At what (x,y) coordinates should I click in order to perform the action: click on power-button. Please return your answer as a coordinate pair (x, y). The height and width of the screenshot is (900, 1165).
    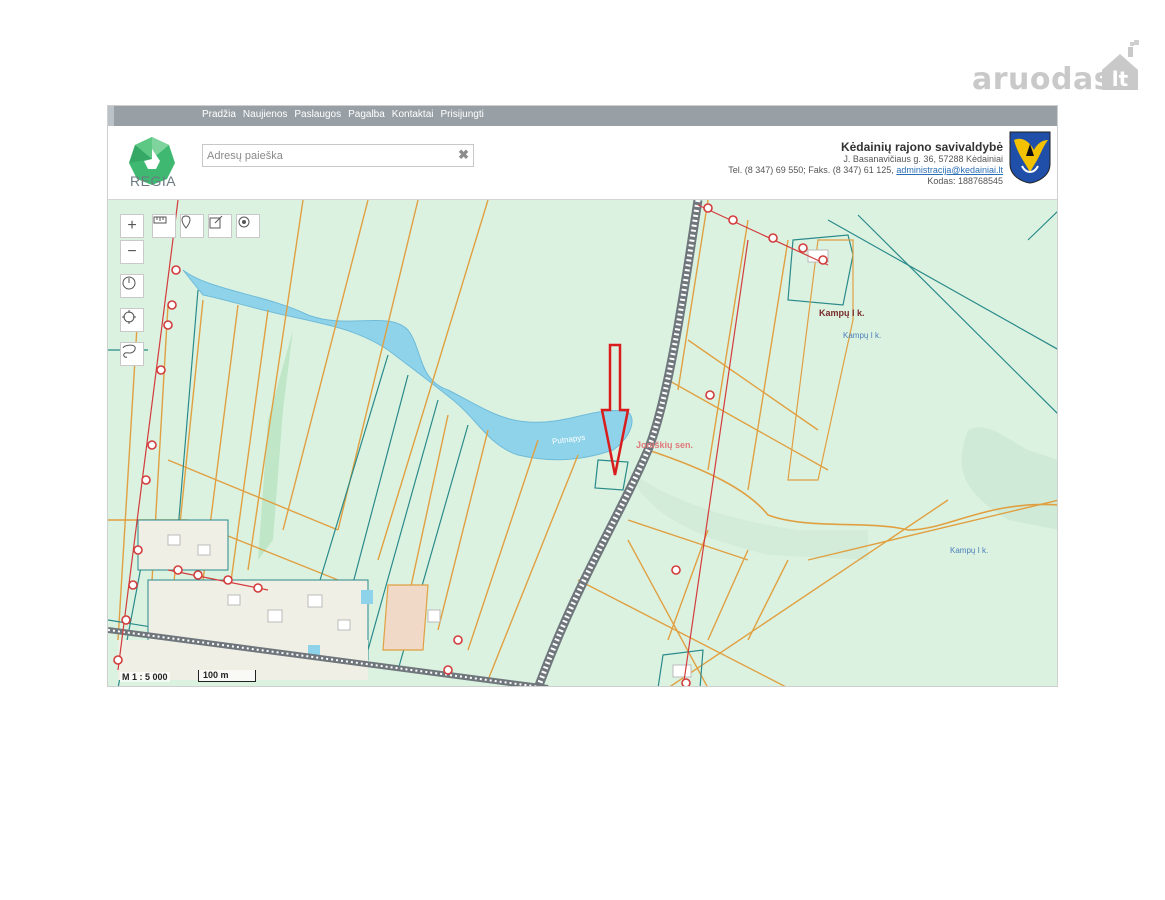
    Looking at the image, I should click on (132, 286).